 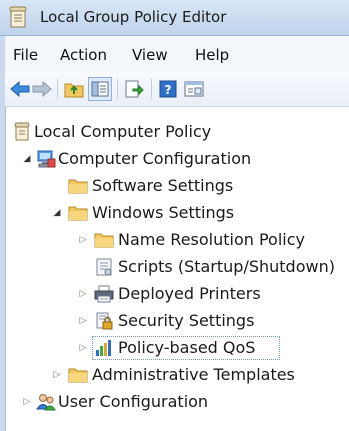 I want to click on tree-item-security-settings: ▷ Security Settings, so click(x=177, y=321).